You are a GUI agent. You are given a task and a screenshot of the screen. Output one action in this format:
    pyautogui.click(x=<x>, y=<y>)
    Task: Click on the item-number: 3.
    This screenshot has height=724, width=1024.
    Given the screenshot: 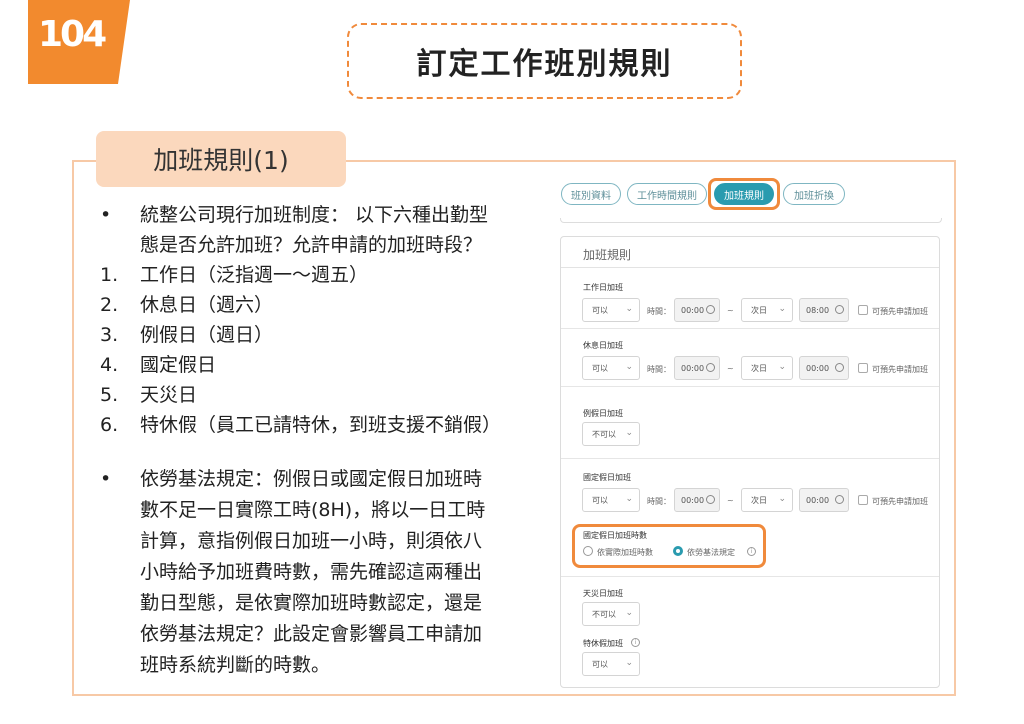 What is the action you would take?
    pyautogui.click(x=109, y=335)
    